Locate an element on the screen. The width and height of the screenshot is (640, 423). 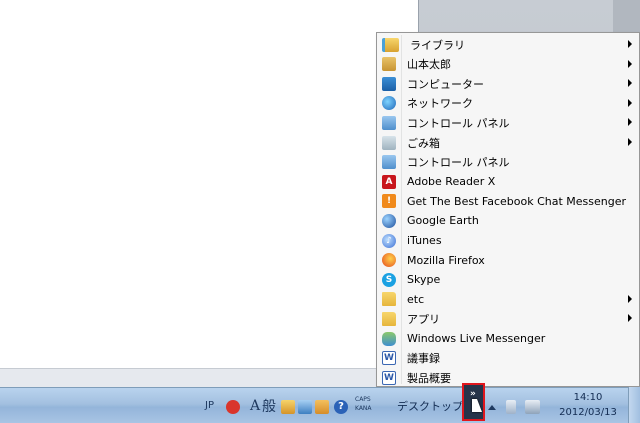
menu-item: etc is located at coordinates (508, 299).